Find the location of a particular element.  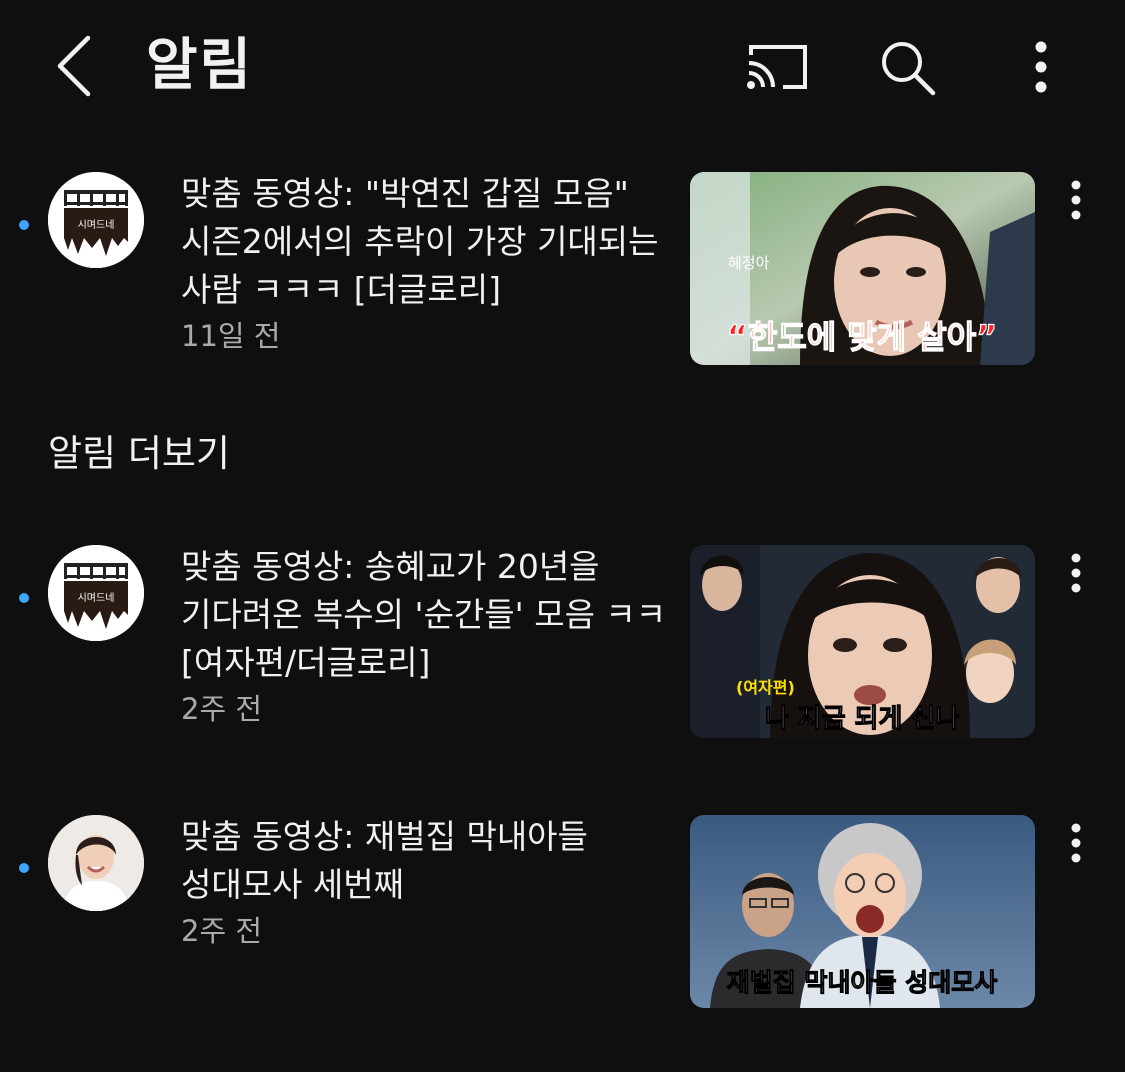

search-button is located at coordinates (907, 67).